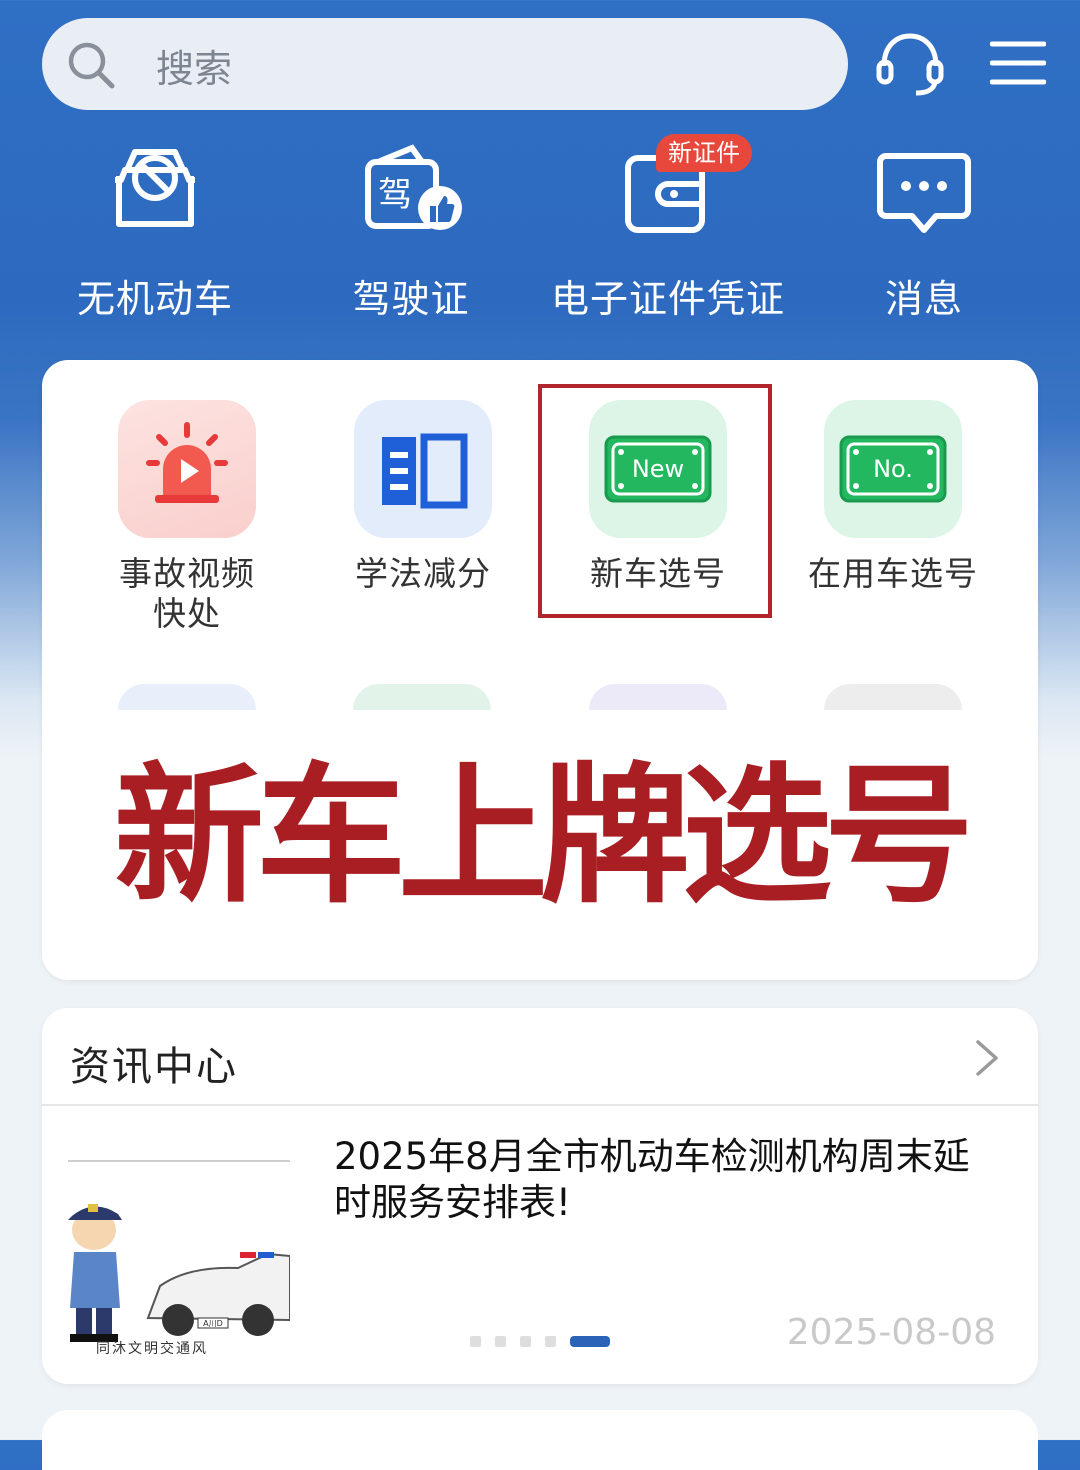 The height and width of the screenshot is (1470, 1080). Describe the element at coordinates (910, 67) in the screenshot. I see `customer-service-headset-icon` at that location.